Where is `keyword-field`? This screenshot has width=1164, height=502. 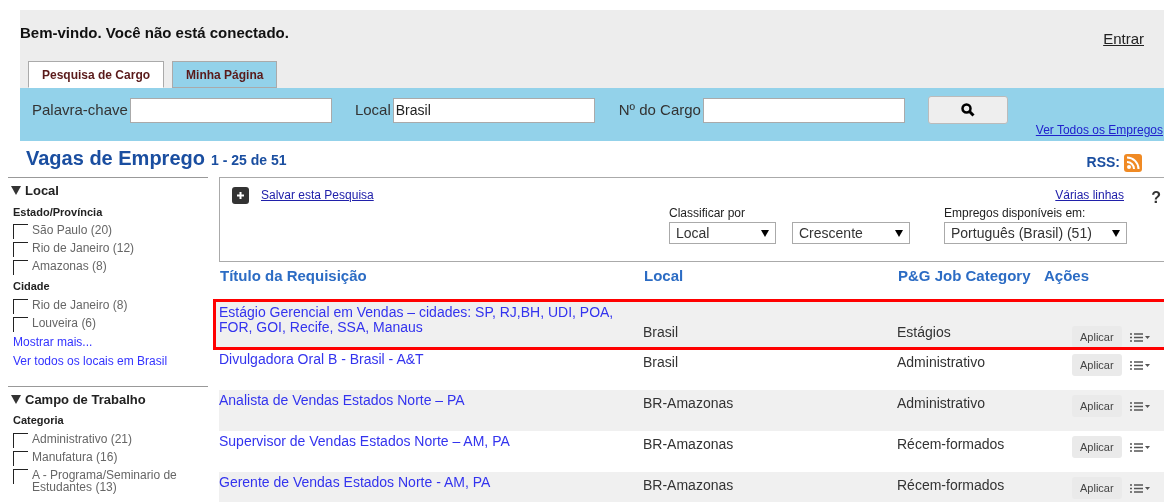
keyword-field is located at coordinates (230, 110).